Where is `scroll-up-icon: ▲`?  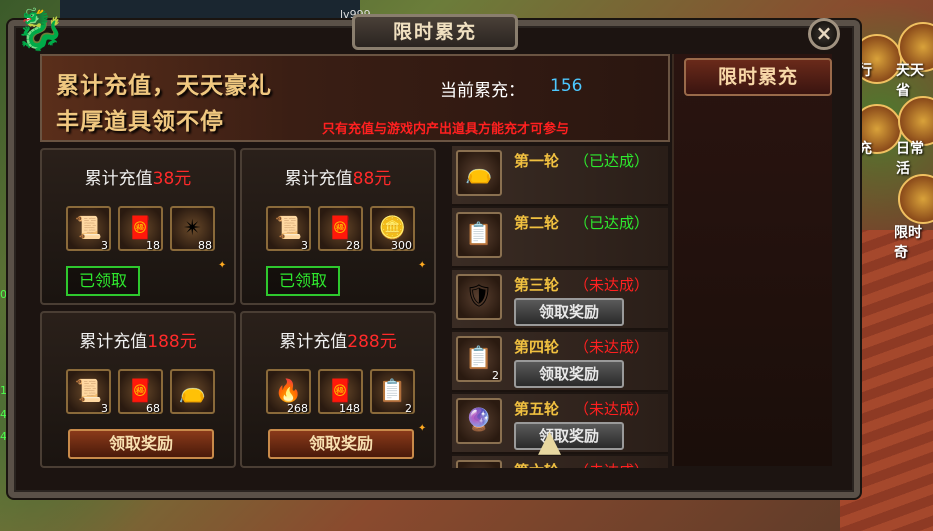
scroll-up-icon: ▲ is located at coordinates (549, 441).